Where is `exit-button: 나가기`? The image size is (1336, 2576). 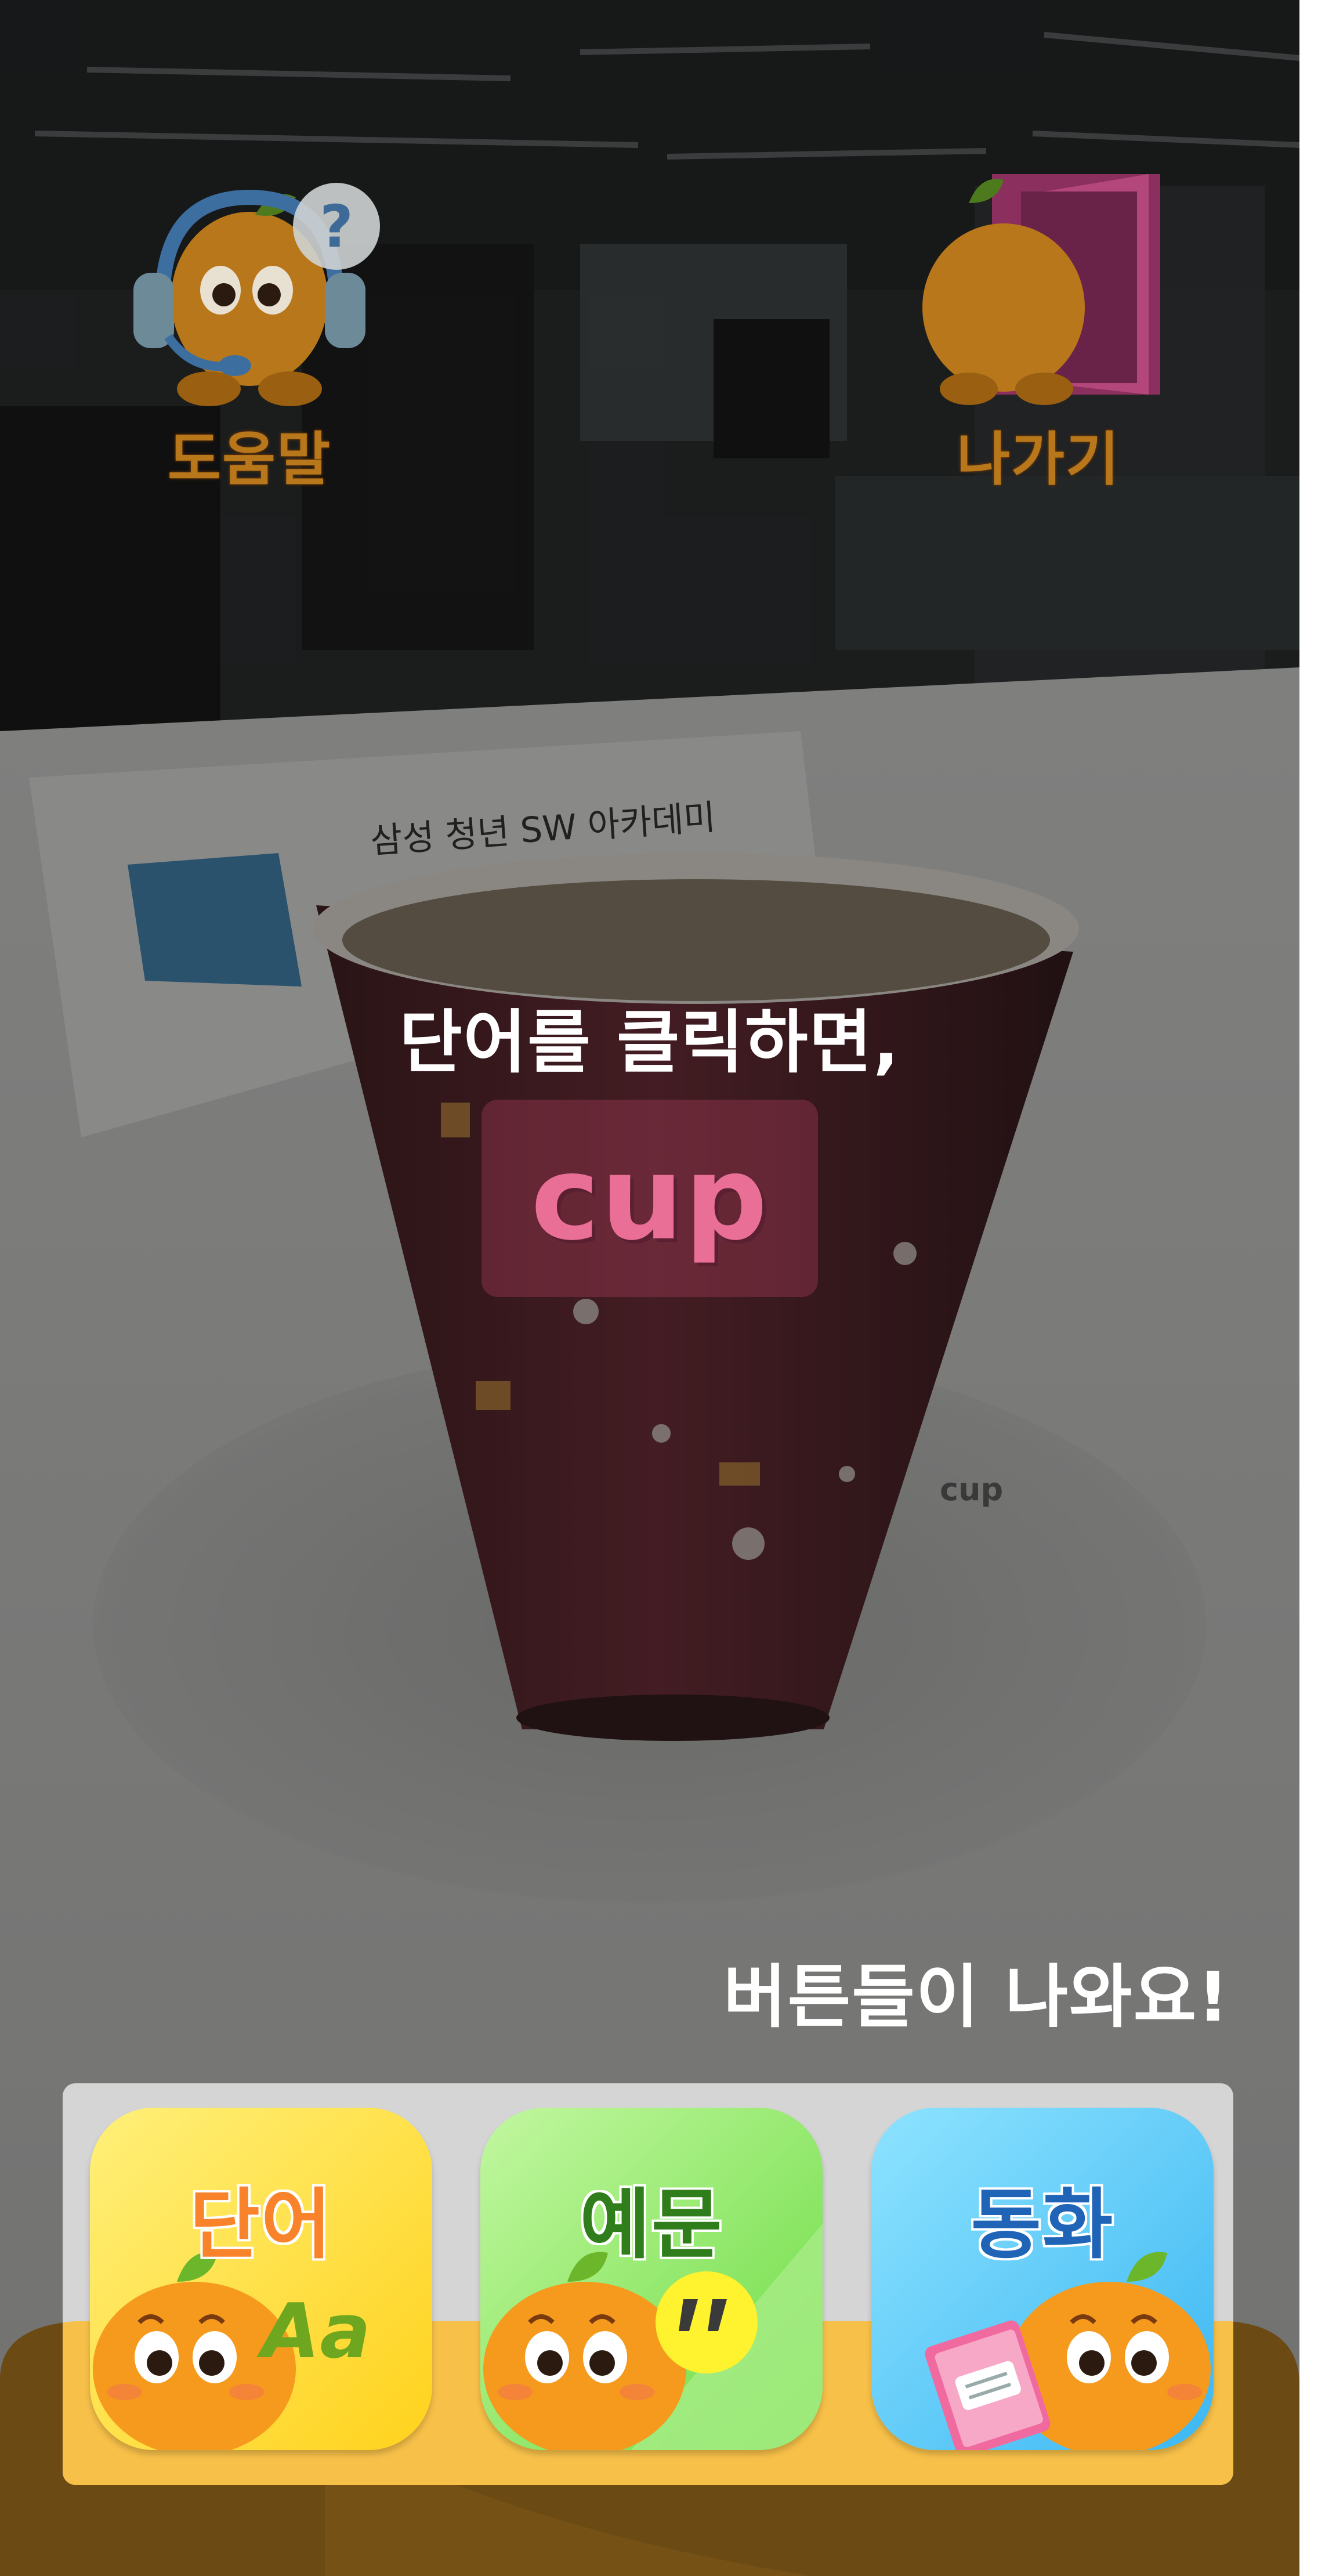 exit-button: 나가기 is located at coordinates (1038, 336).